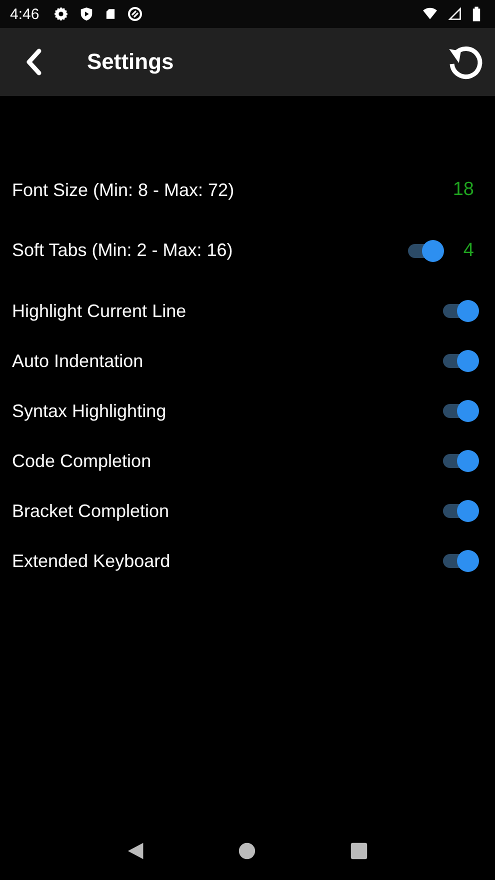 This screenshot has width=495, height=880. Describe the element at coordinates (99, 311) in the screenshot. I see `setting-label: Highlight Current Line` at that location.